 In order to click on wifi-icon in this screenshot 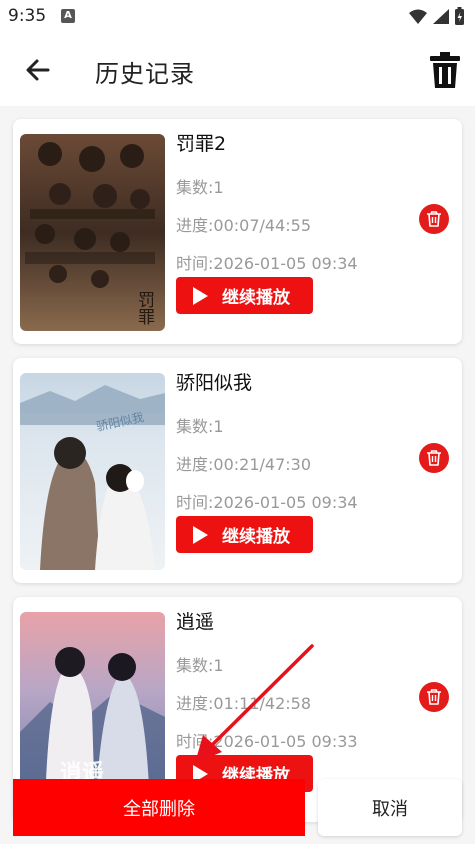, I will do `click(418, 16)`.